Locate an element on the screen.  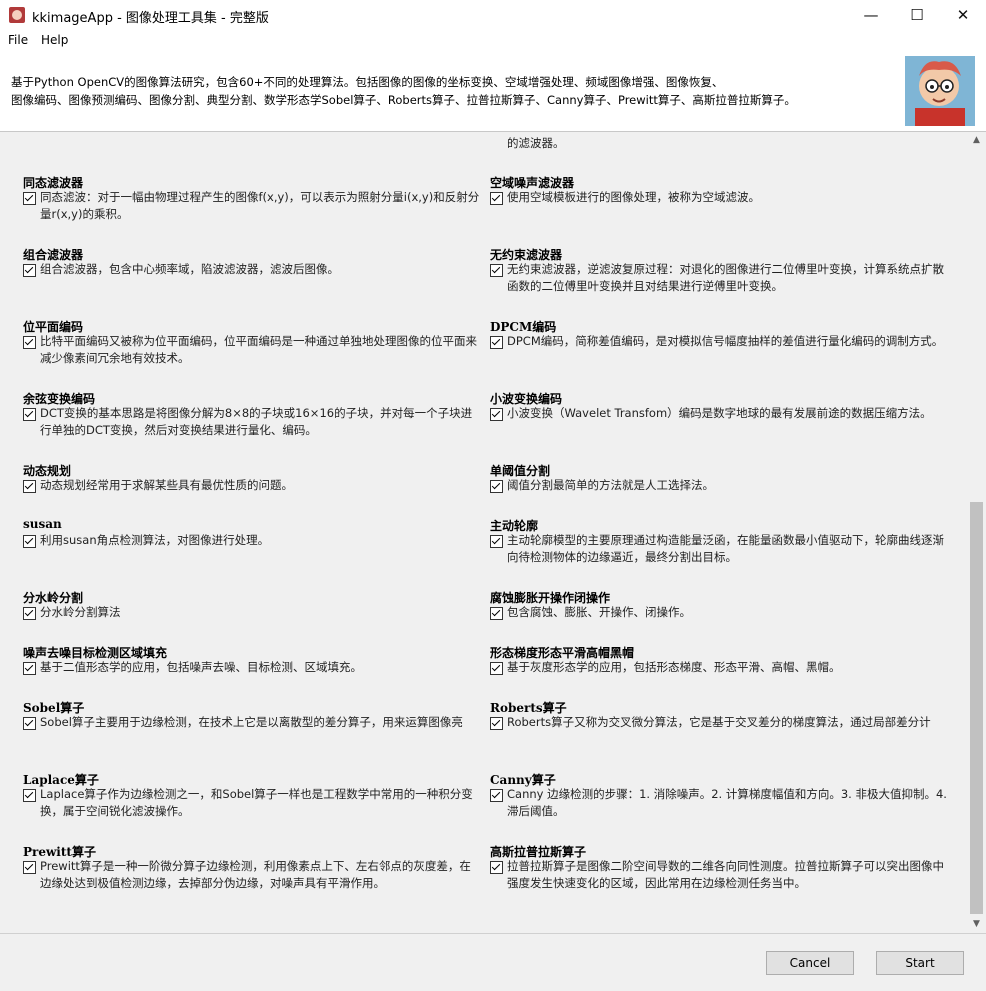
minimize-button: — is located at coordinates (871, 15).